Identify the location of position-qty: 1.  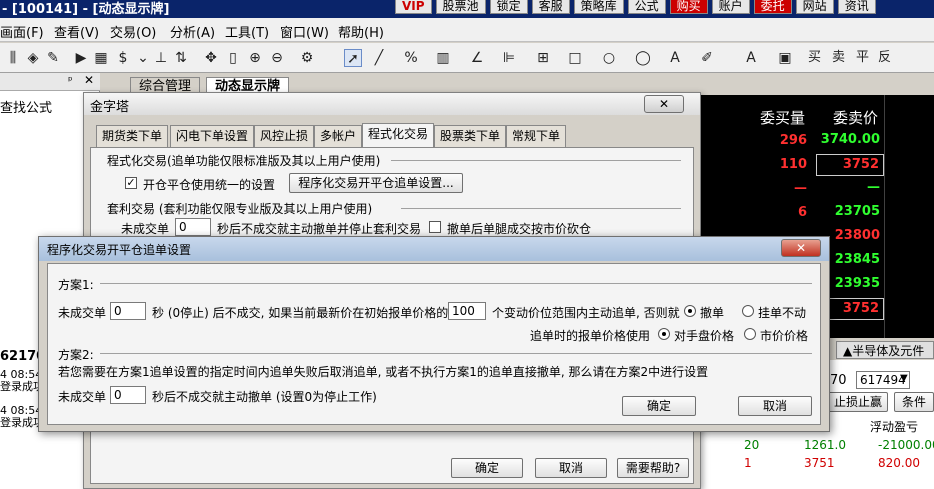
(748, 463).